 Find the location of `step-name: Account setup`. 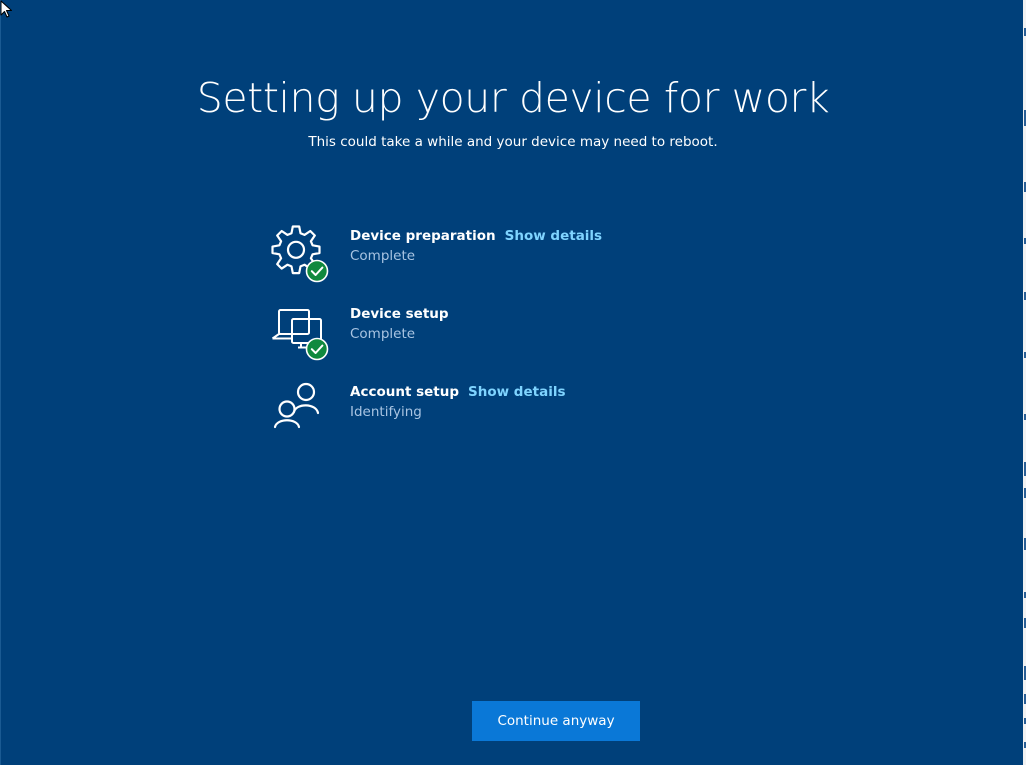

step-name: Account setup is located at coordinates (405, 392).